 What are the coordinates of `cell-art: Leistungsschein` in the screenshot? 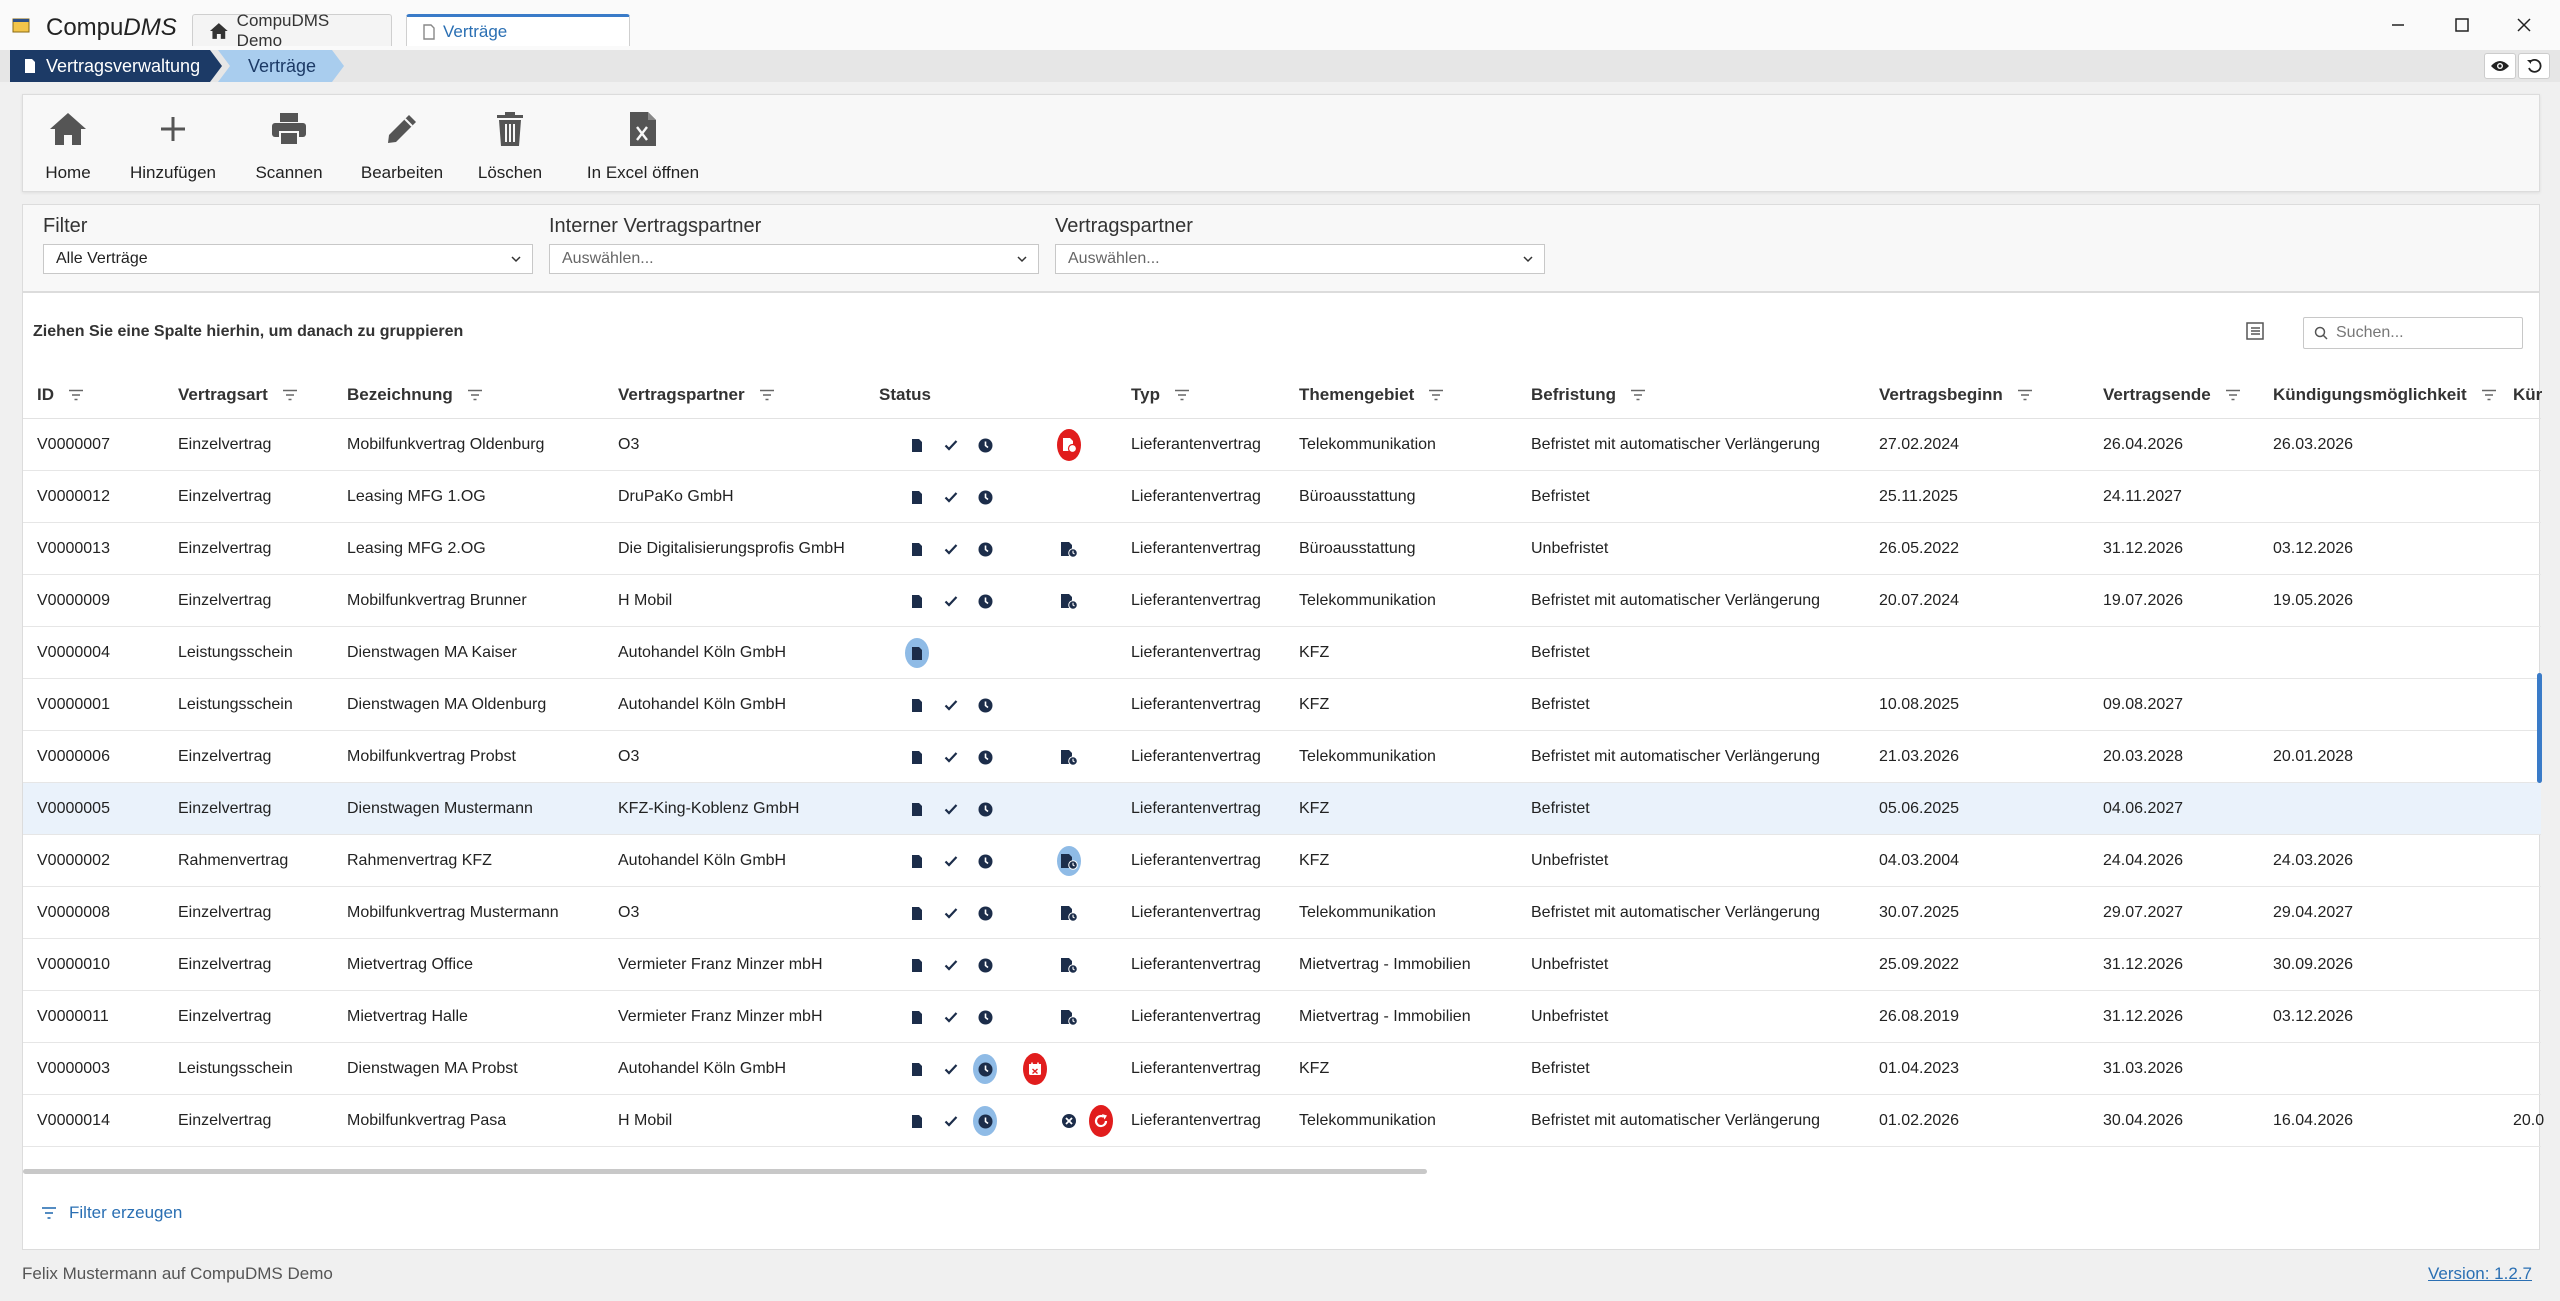 It's located at (235, 652).